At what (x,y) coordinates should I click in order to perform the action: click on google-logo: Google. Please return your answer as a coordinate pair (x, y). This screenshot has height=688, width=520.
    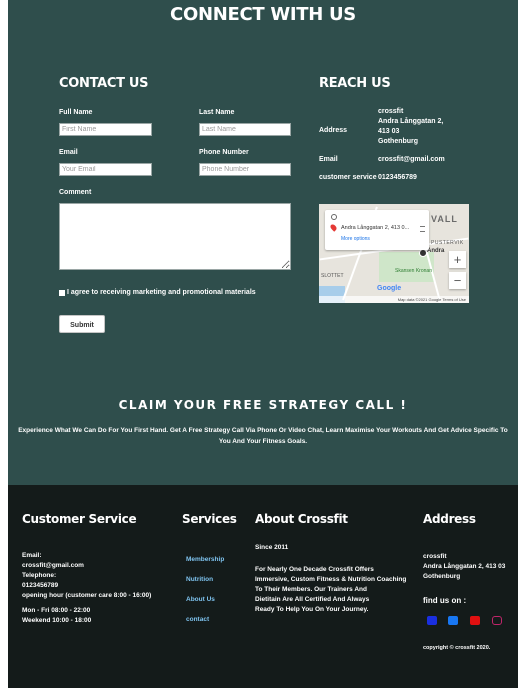
    Looking at the image, I should click on (389, 288).